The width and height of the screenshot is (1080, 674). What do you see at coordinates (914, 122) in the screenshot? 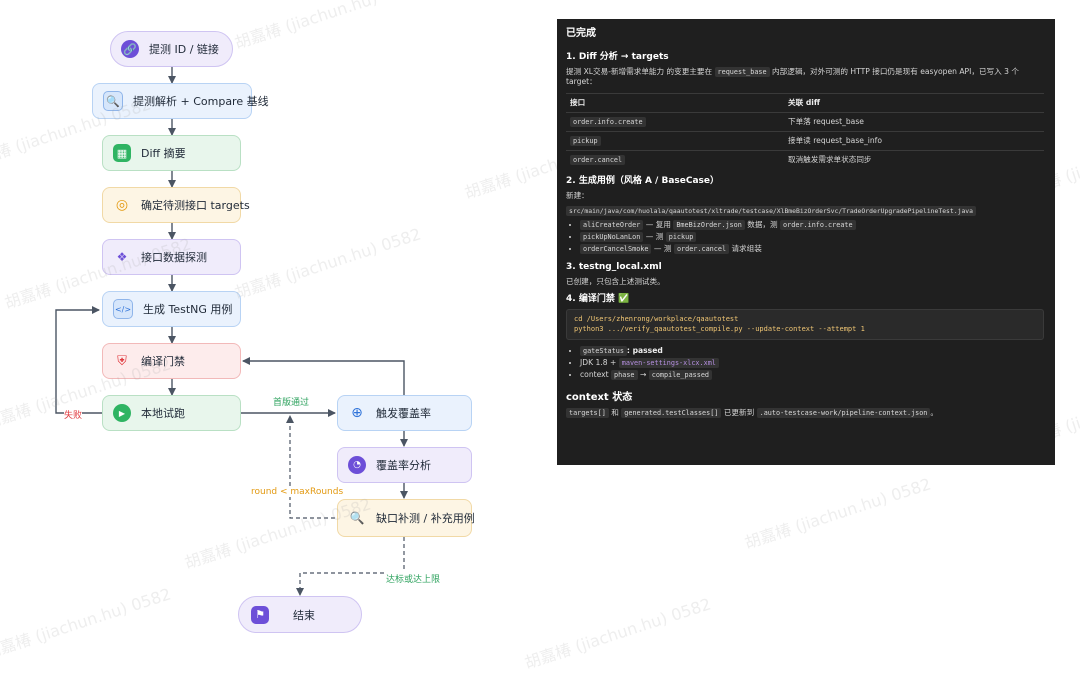
I see `diff-desc: 下单落 request_base` at bounding box center [914, 122].